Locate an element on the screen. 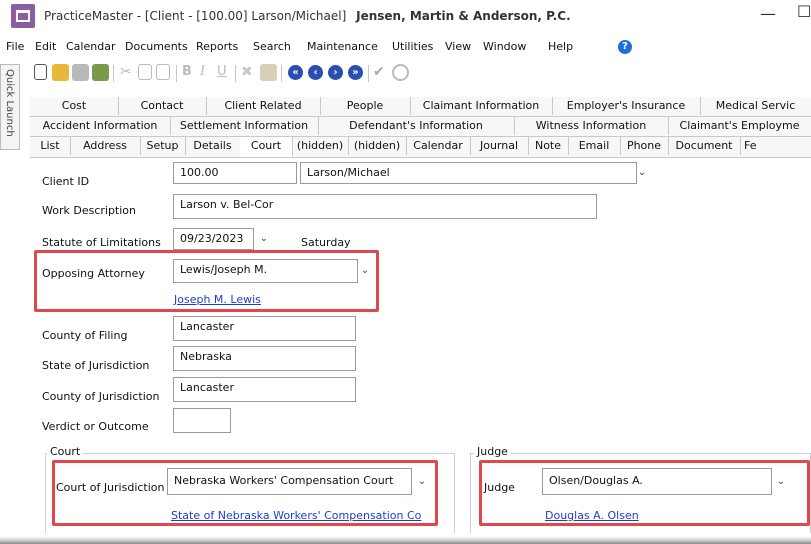 Image resolution: width=811 pixels, height=544 pixels. work-description-label: Work Description is located at coordinates (89, 210).